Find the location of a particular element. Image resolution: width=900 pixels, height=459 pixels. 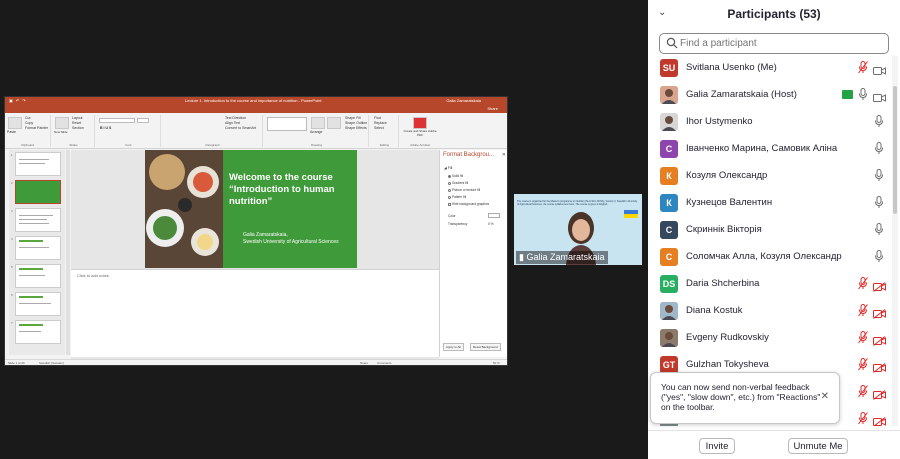

gradient-fill-option: Gradient fill is located at coordinates (458, 183).